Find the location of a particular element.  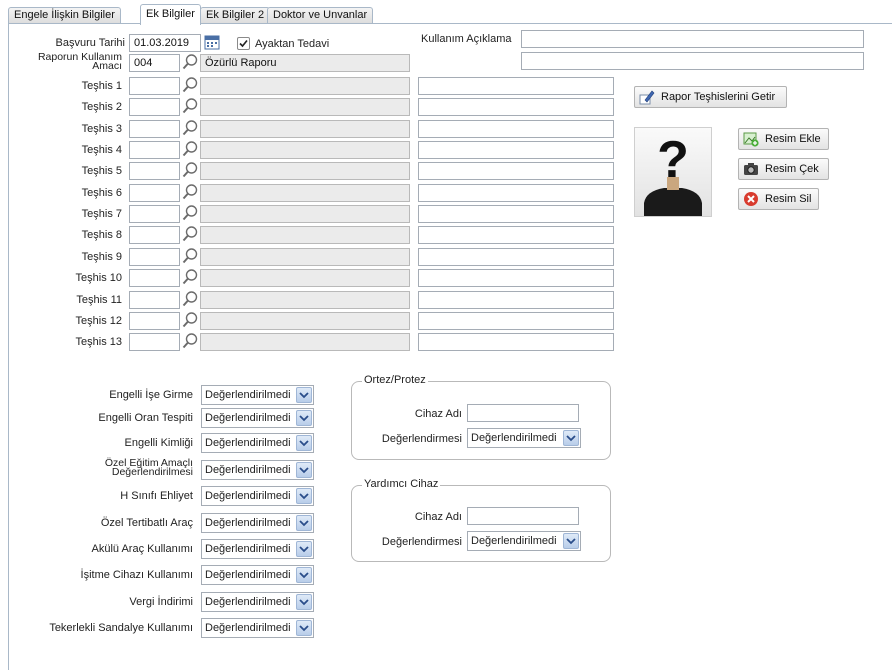

pencil-icon is located at coordinates (647, 97).